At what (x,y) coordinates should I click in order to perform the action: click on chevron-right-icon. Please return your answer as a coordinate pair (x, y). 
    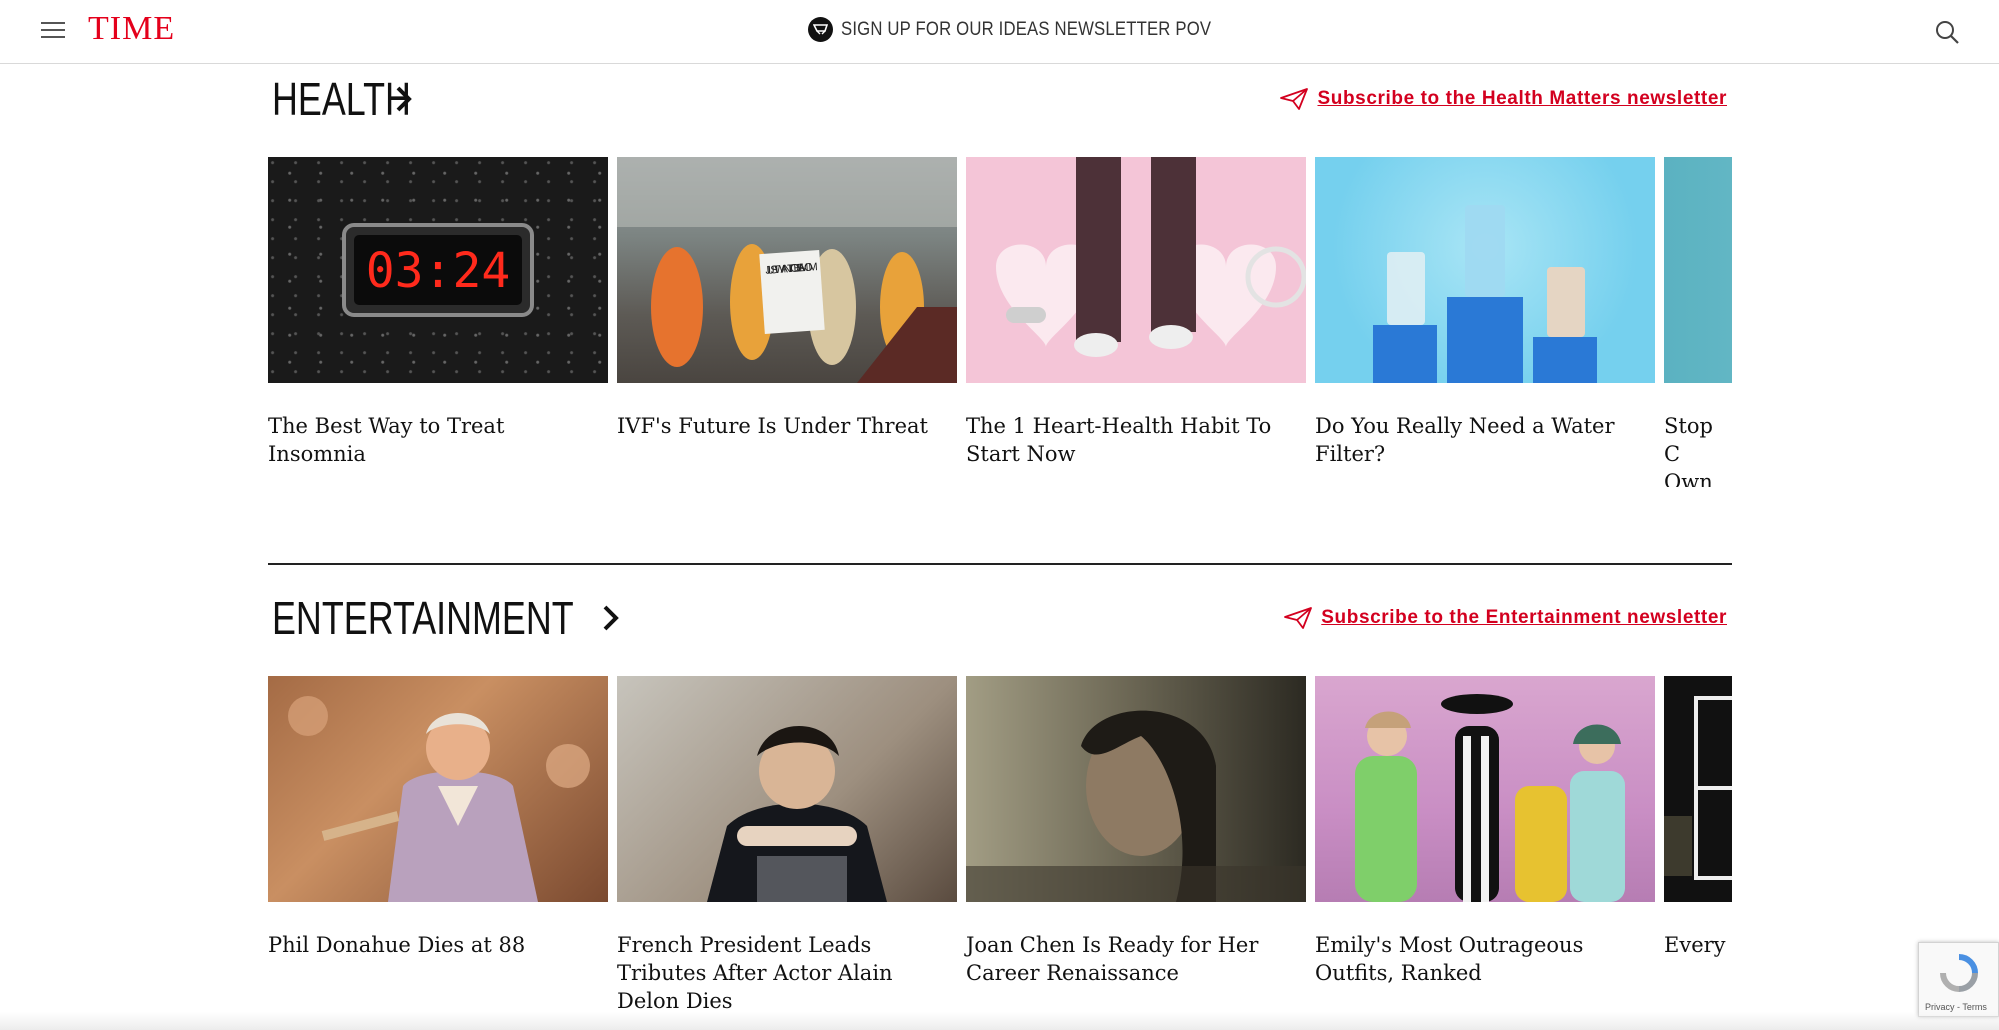
    Looking at the image, I should click on (611, 618).